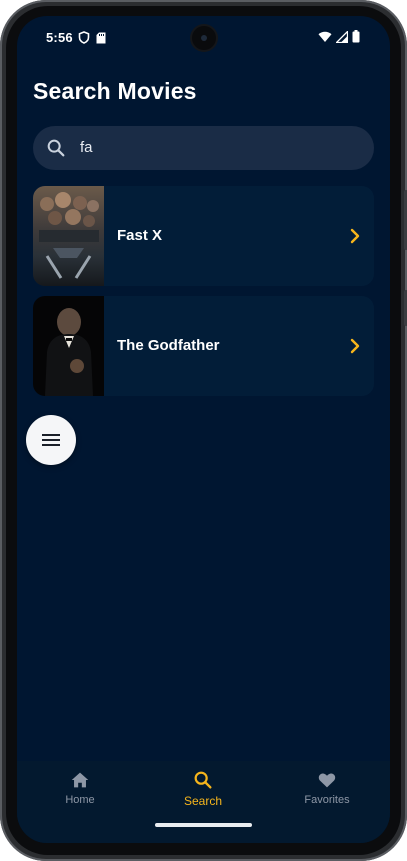  What do you see at coordinates (168, 345) in the screenshot?
I see `movie-title: The Godfather` at bounding box center [168, 345].